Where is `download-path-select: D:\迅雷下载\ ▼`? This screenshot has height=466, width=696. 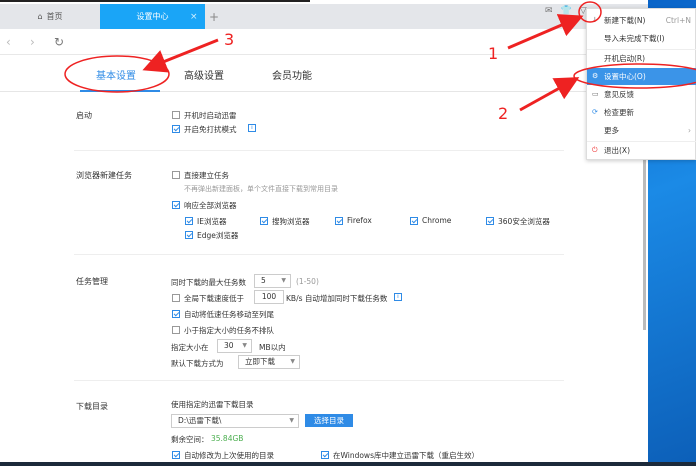
download-path-select: D:\迅雷下载\ ▼ is located at coordinates (235, 421).